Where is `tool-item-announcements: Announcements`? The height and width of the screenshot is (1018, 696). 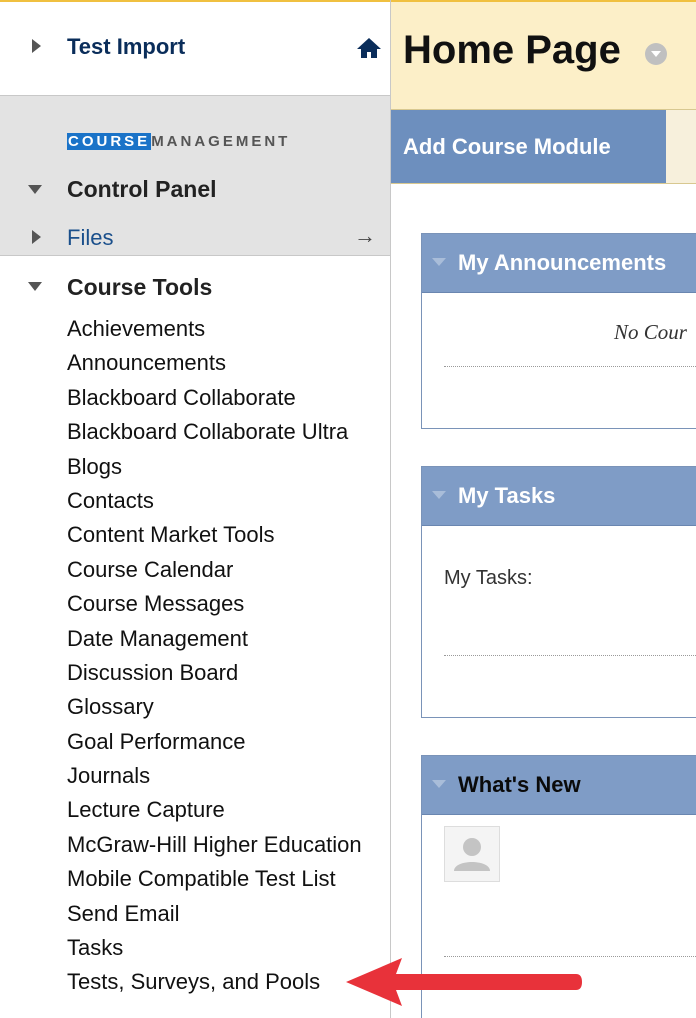 tool-item-announcements: Announcements is located at coordinates (214, 368).